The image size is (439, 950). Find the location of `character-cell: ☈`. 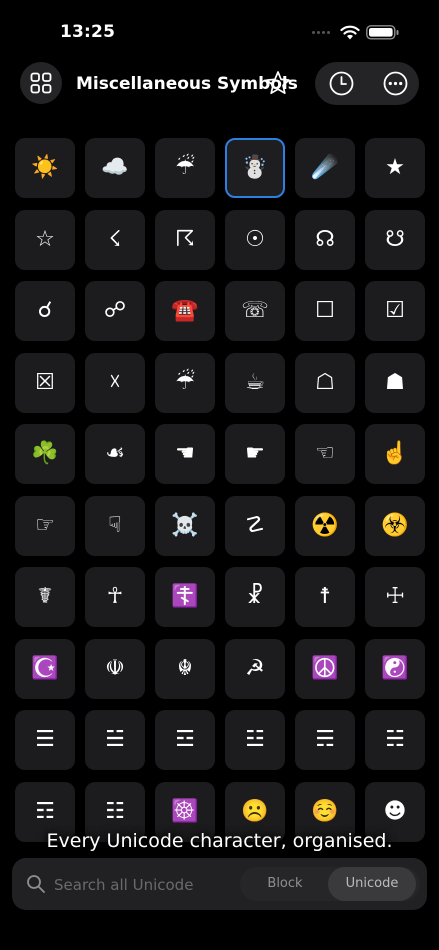

character-cell: ☈ is located at coordinates (185, 239).